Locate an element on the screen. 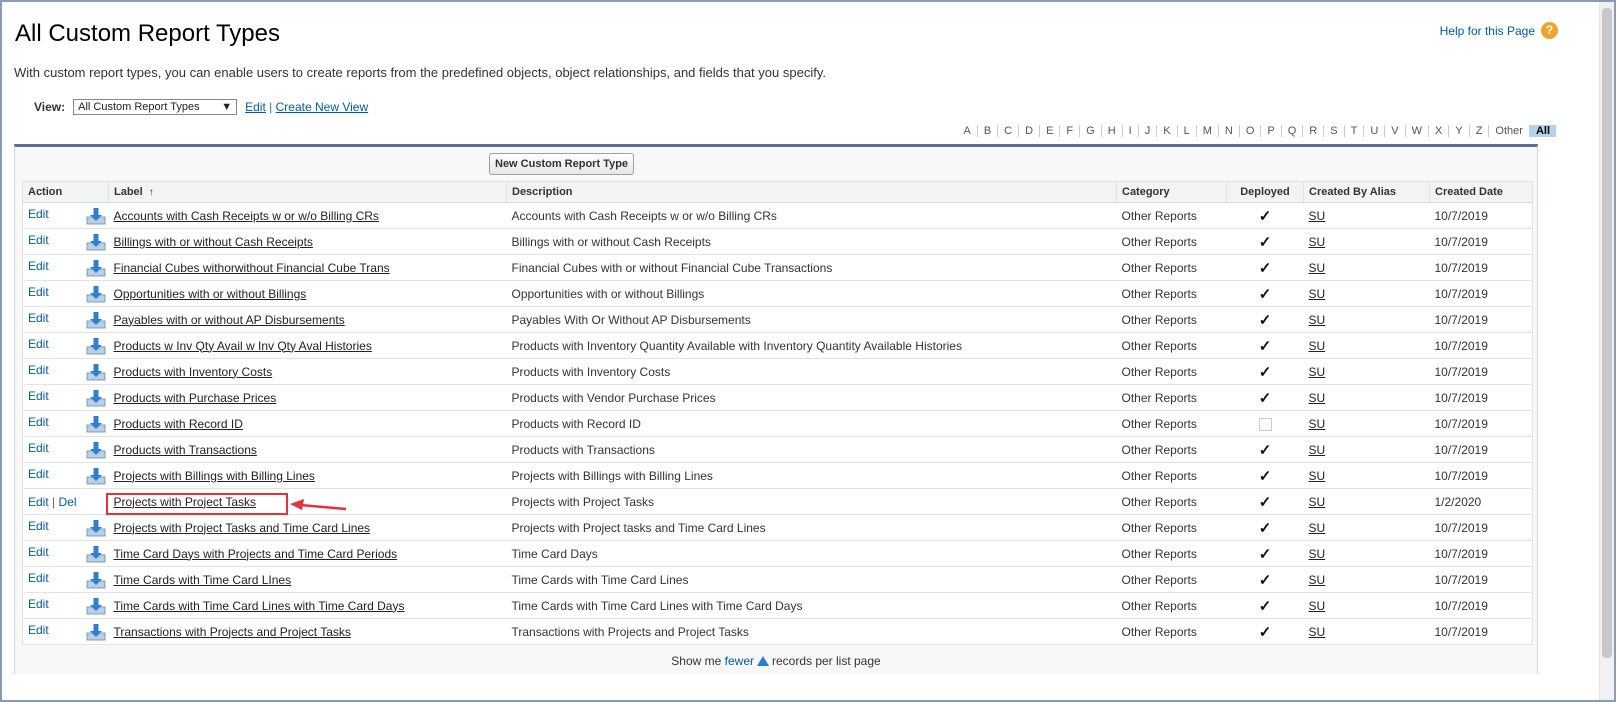 This screenshot has height=702, width=1616. alpha-filter-y: Y is located at coordinates (1459, 131).